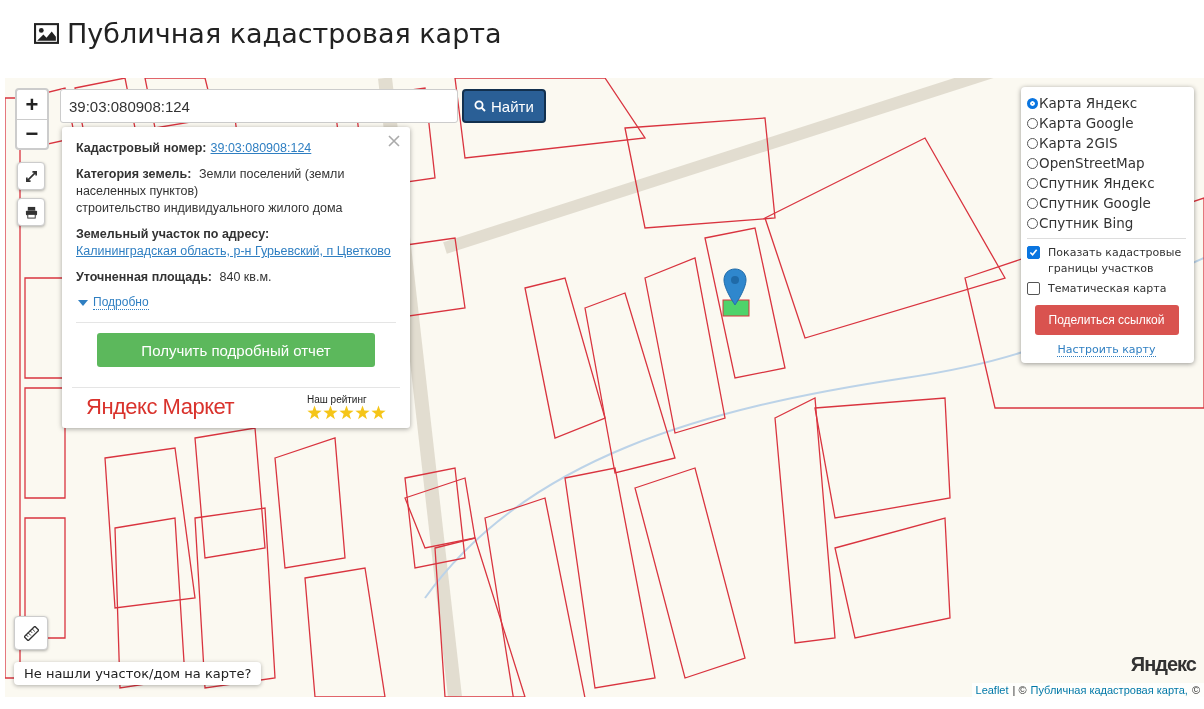 Image resolution: width=1204 pixels, height=709 pixels. What do you see at coordinates (735, 287) in the screenshot?
I see `map-marker-icon` at bounding box center [735, 287].